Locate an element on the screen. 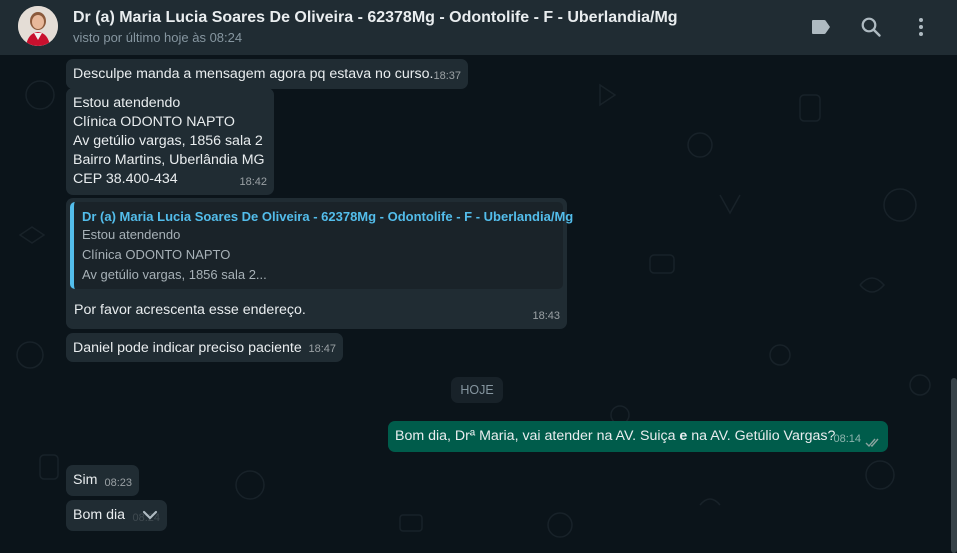 The height and width of the screenshot is (553, 957). scrollbar is located at coordinates (954, 465).